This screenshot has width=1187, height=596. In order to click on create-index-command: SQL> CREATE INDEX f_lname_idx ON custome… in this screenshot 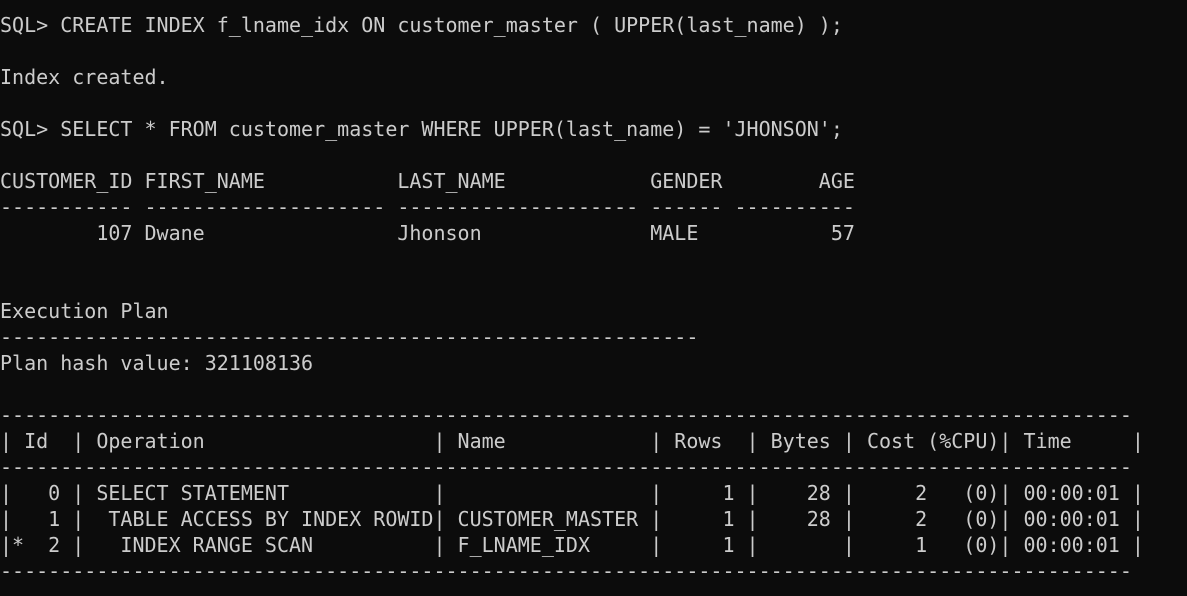, I will do `click(421, 25)`.